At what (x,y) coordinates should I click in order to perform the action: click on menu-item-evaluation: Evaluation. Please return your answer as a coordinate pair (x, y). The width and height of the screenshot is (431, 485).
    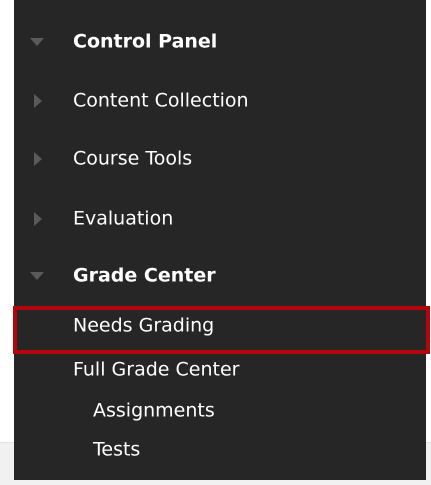
    Looking at the image, I should click on (220, 219).